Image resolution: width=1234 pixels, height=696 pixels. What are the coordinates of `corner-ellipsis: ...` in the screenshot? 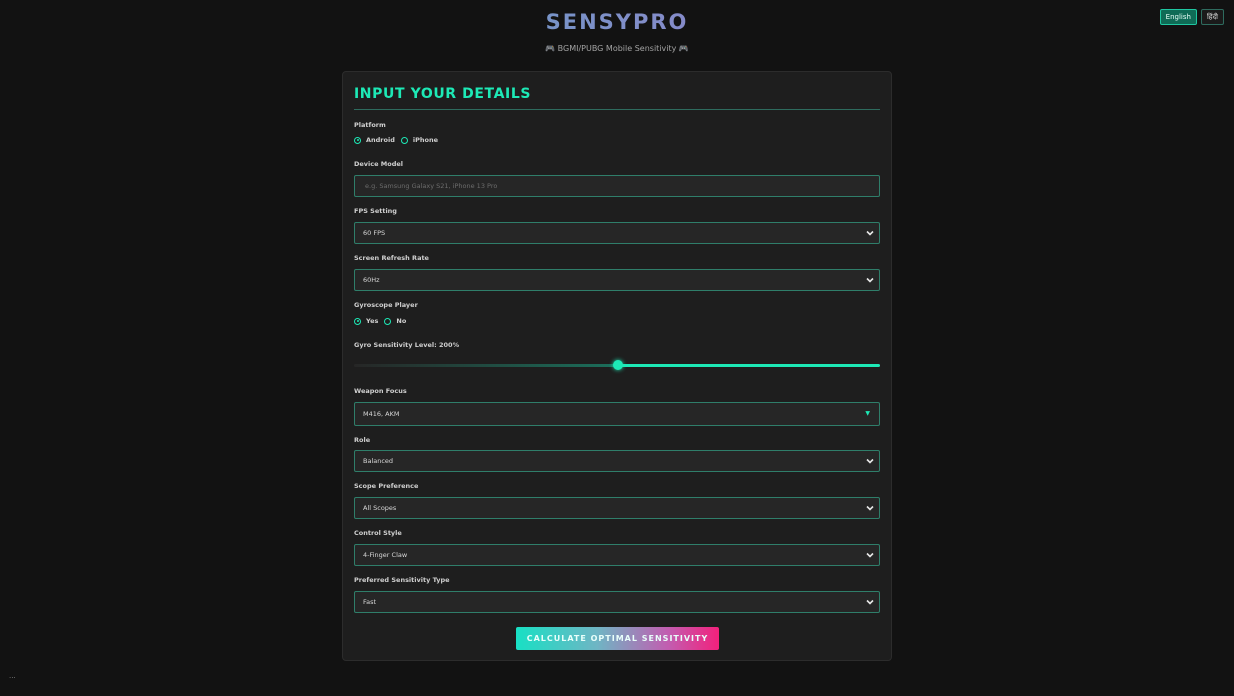 It's located at (12, 676).